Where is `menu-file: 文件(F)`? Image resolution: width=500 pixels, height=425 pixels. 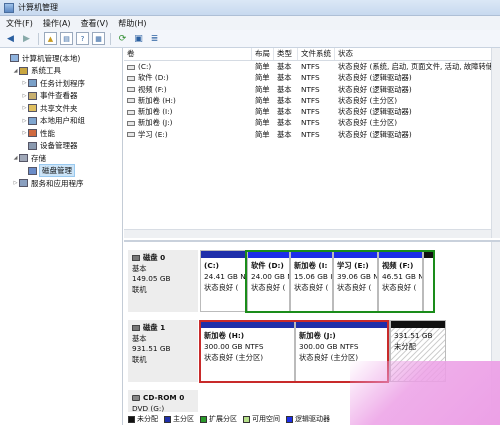
menu-file: 文件(F) is located at coordinates (19, 23).